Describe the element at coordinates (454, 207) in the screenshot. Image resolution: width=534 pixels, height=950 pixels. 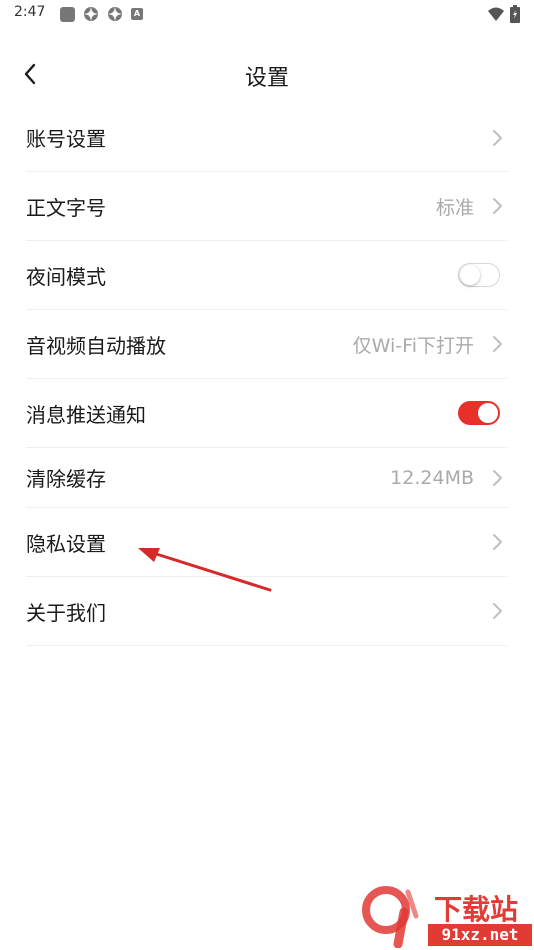
I see `settings-item-value: 标准` at that location.